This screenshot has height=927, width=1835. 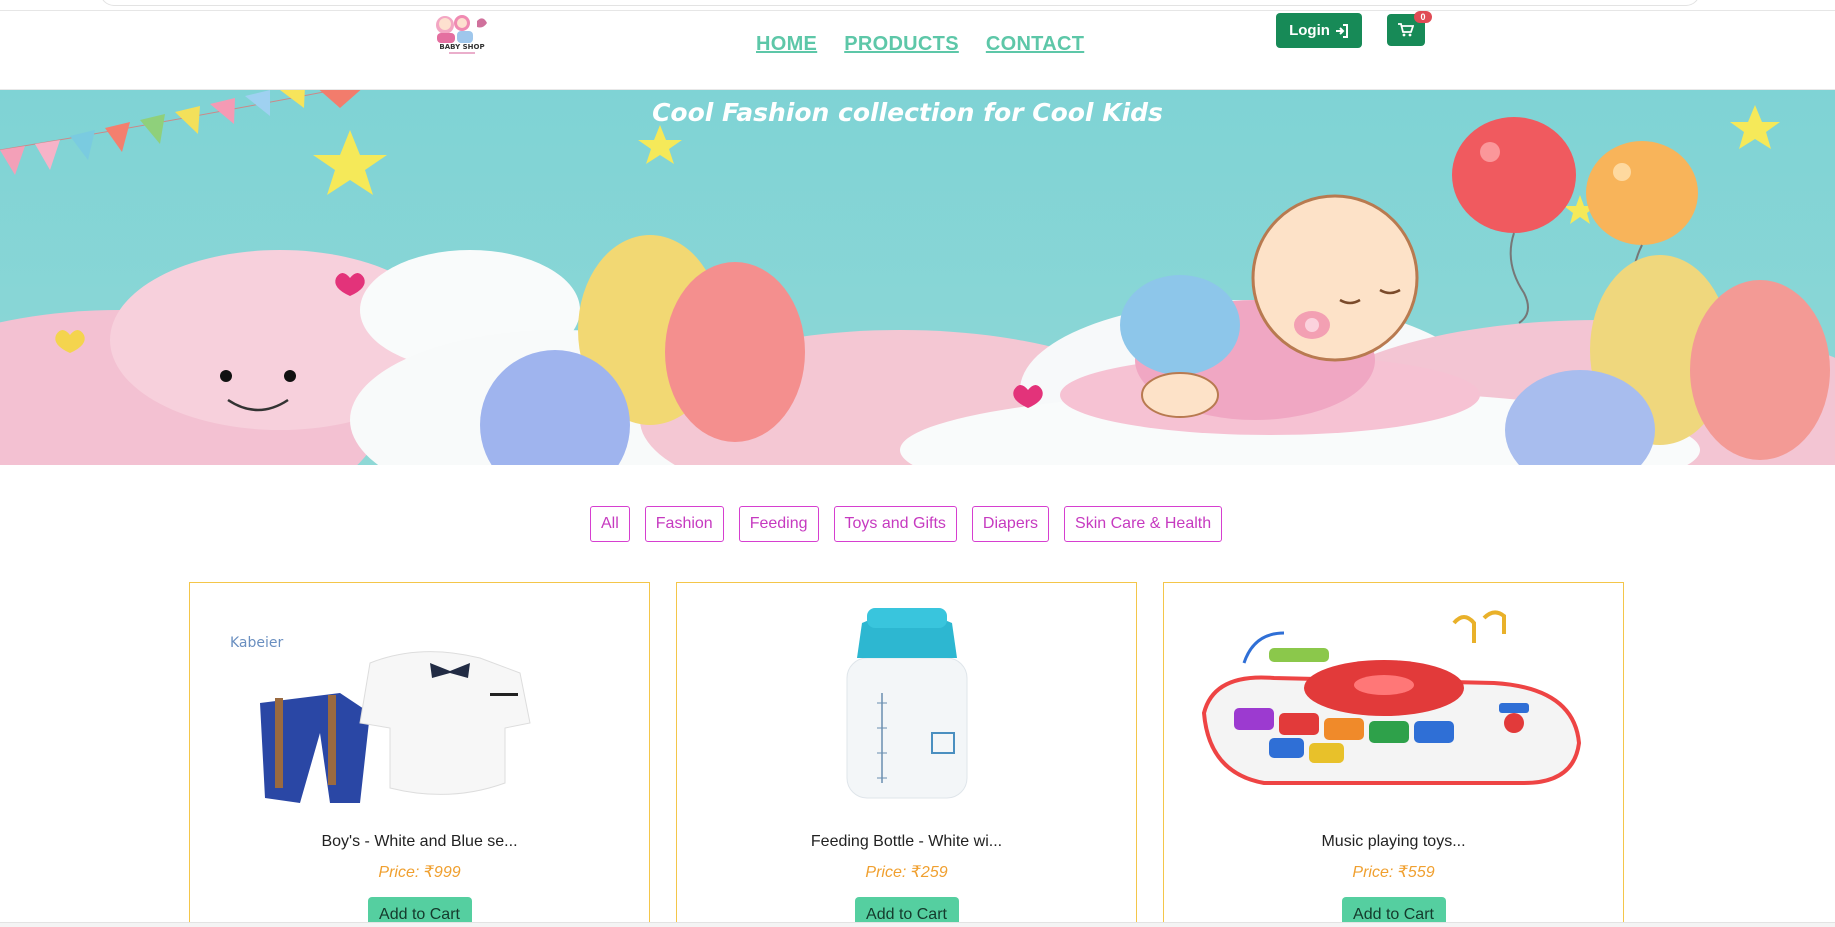 I want to click on filter-fashion: Fashion, so click(x=684, y=524).